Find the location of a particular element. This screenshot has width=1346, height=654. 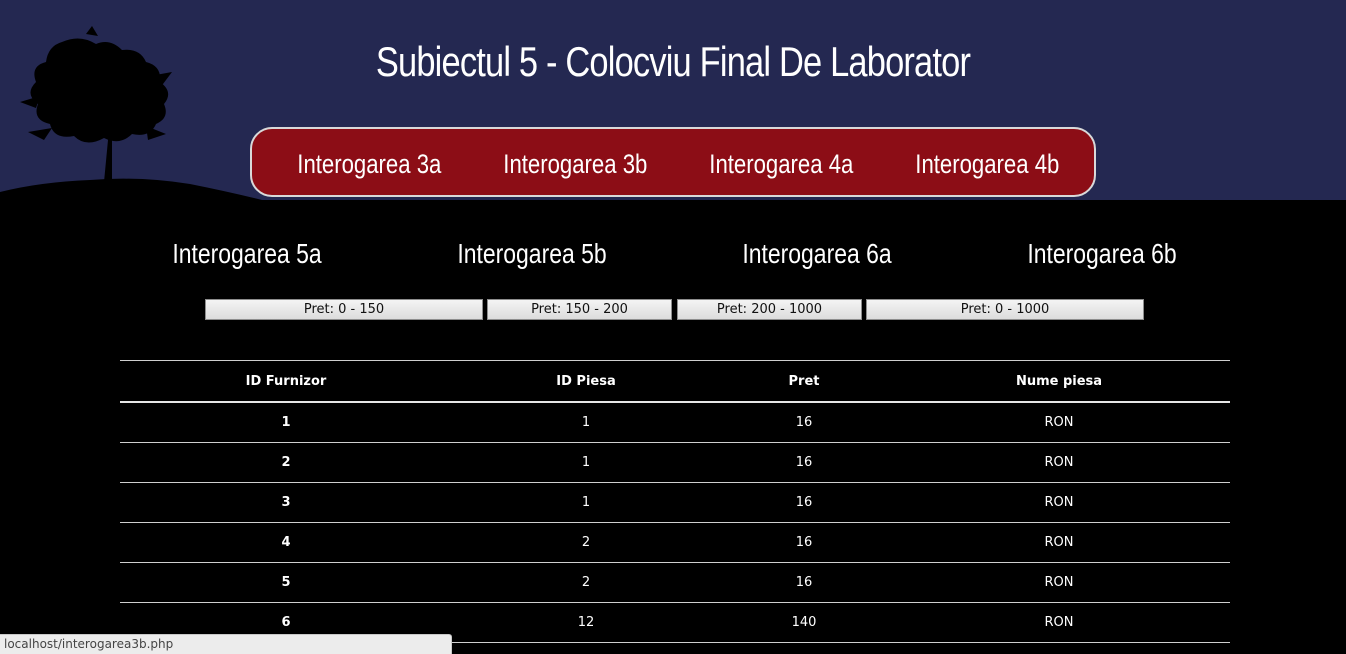

table-row: 1 1 16 RON is located at coordinates (675, 422).